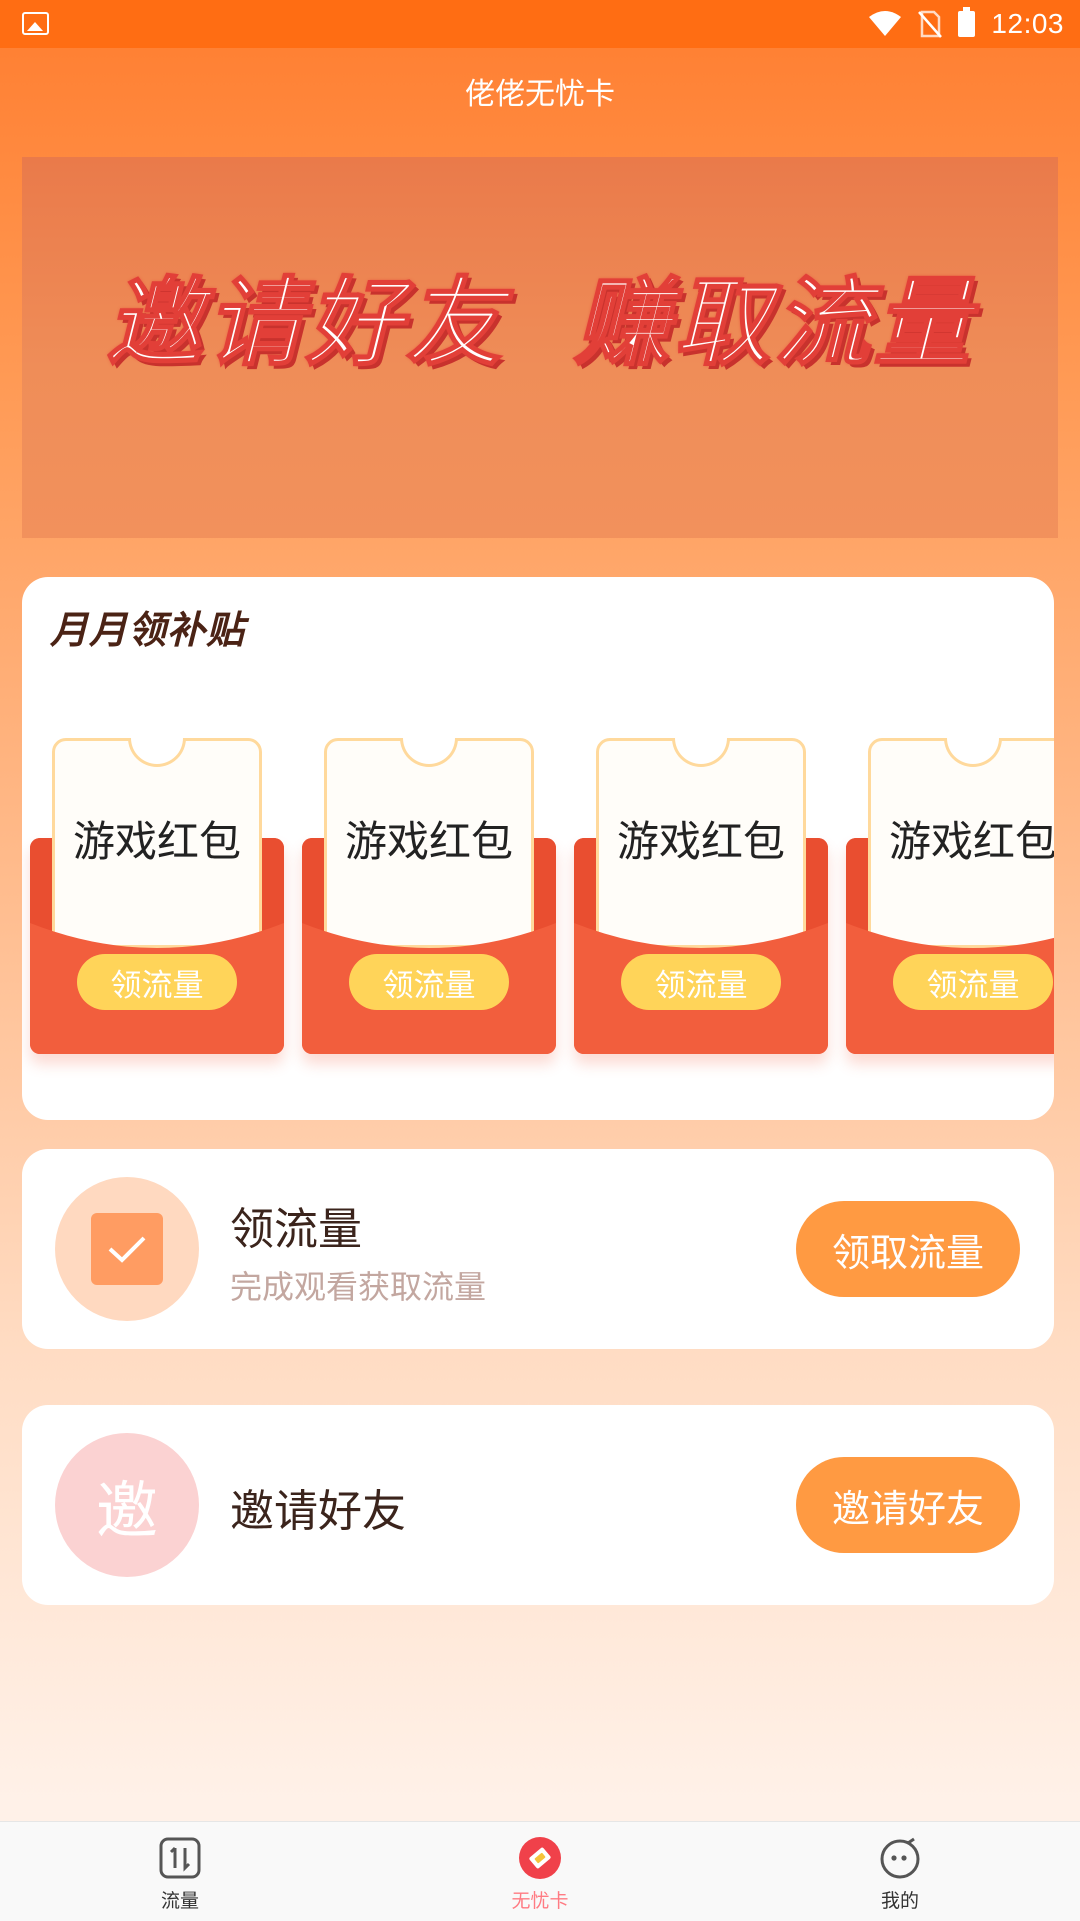 This screenshot has height=1921, width=1080. Describe the element at coordinates (1027, 23) in the screenshot. I see `clock: 12:03` at that location.